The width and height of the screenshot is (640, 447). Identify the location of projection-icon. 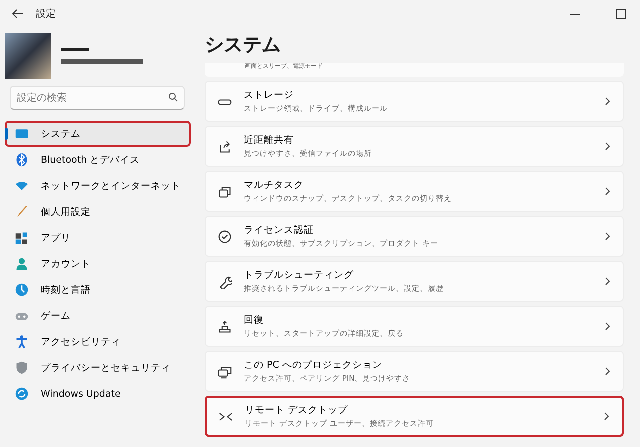
(225, 371).